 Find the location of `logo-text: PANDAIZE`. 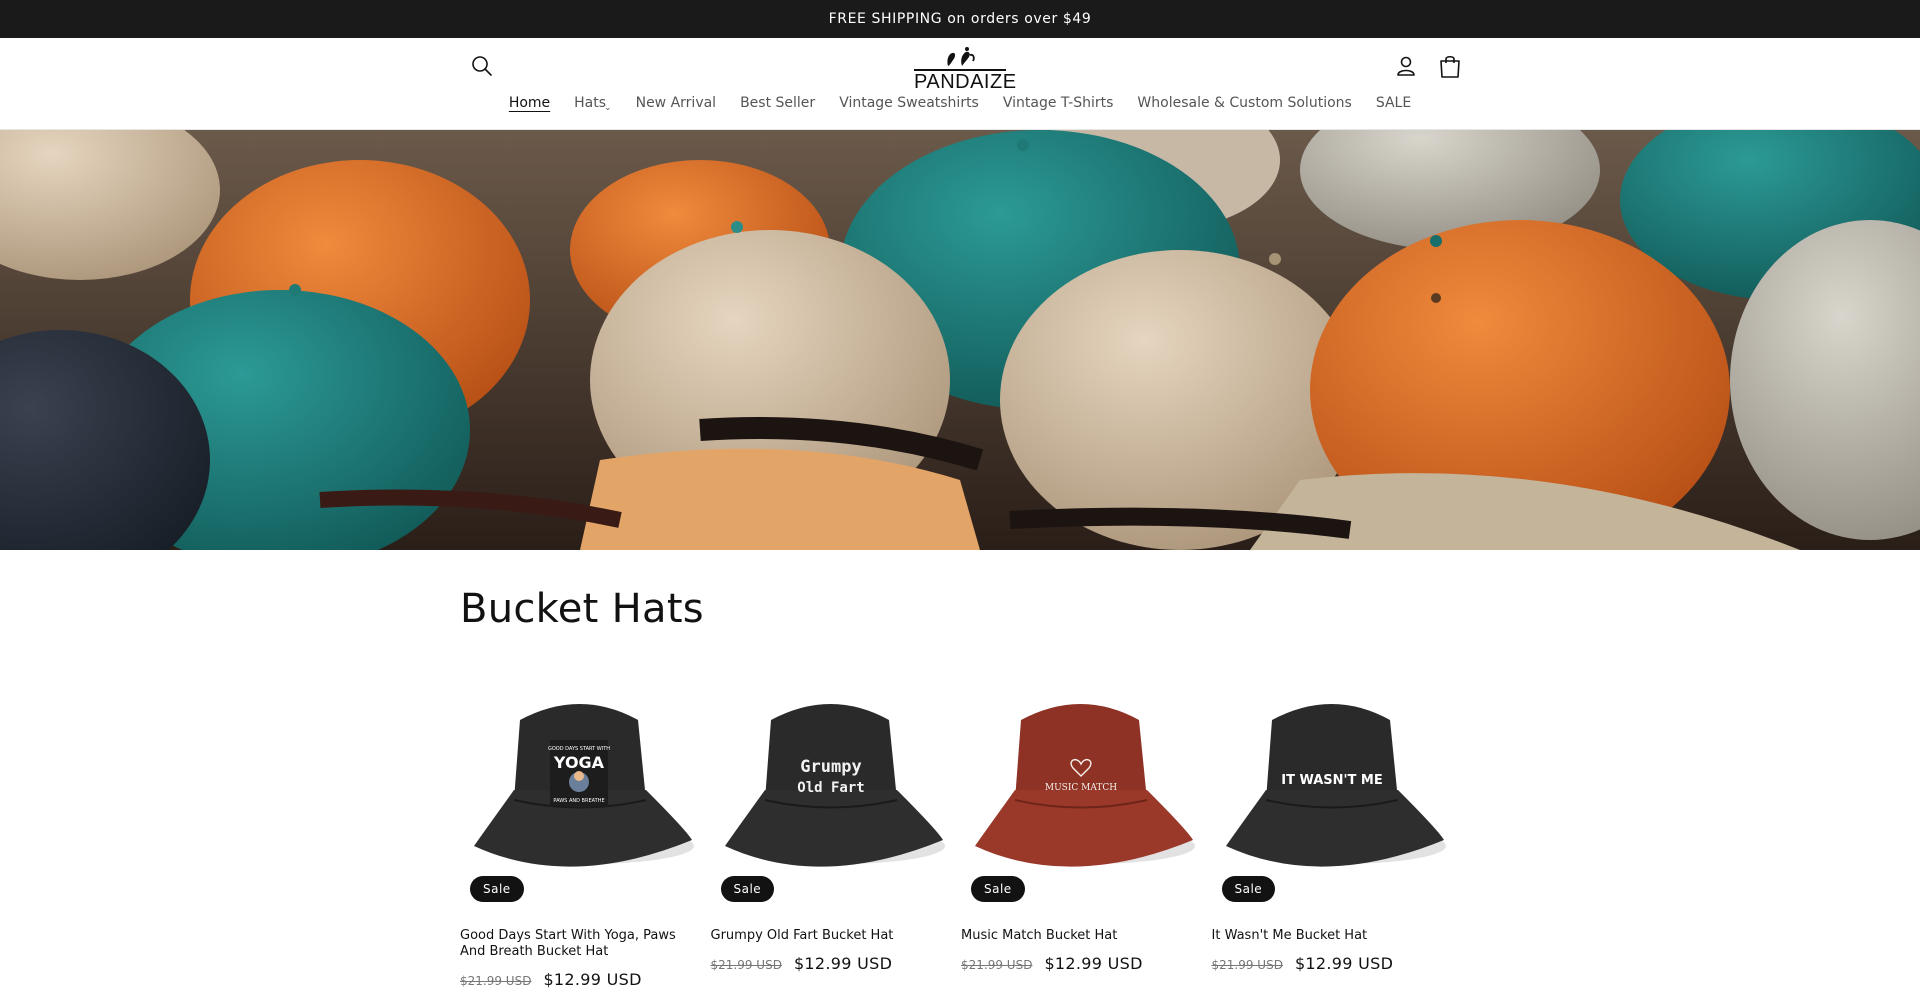

logo-text: PANDAIZE is located at coordinates (965, 81).